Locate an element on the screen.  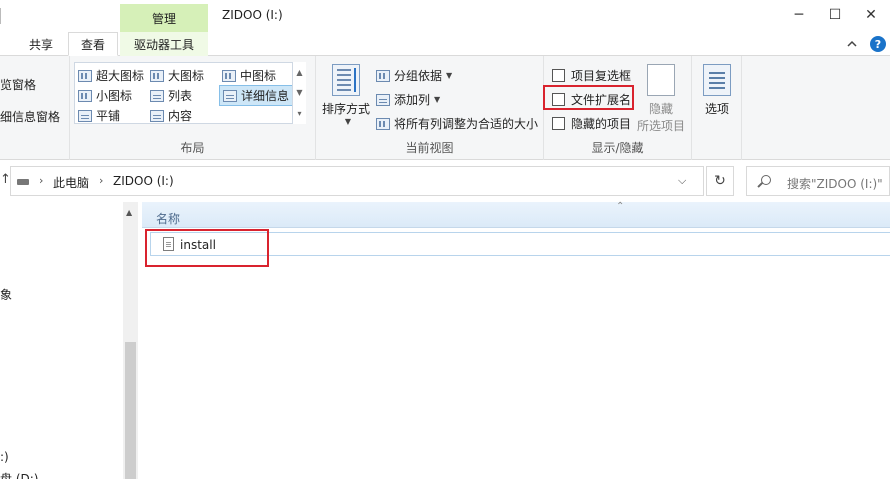
details-pane-button: 细信息窗格 is located at coordinates (30, 116).